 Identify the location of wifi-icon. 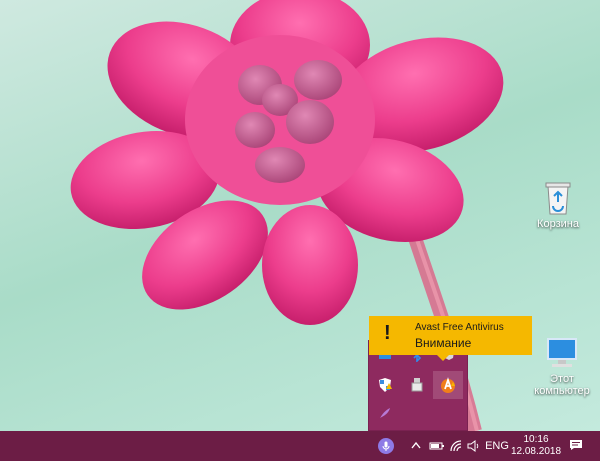
(456, 446).